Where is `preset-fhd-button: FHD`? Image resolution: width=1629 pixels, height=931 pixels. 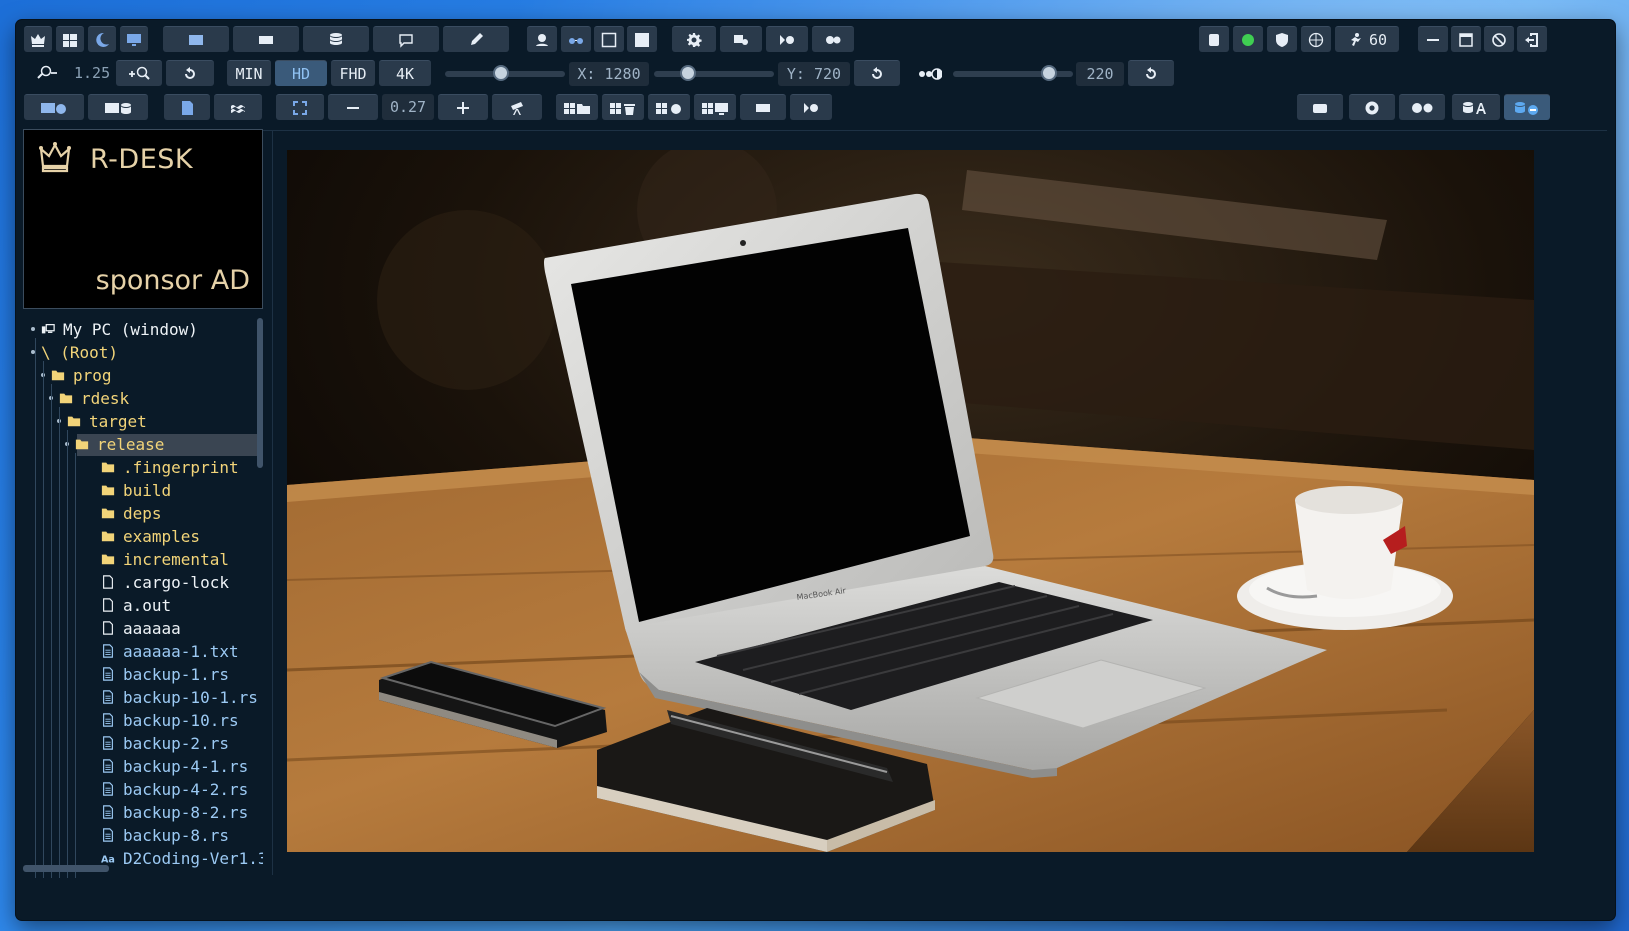
preset-fhd-button: FHD is located at coordinates (353, 73).